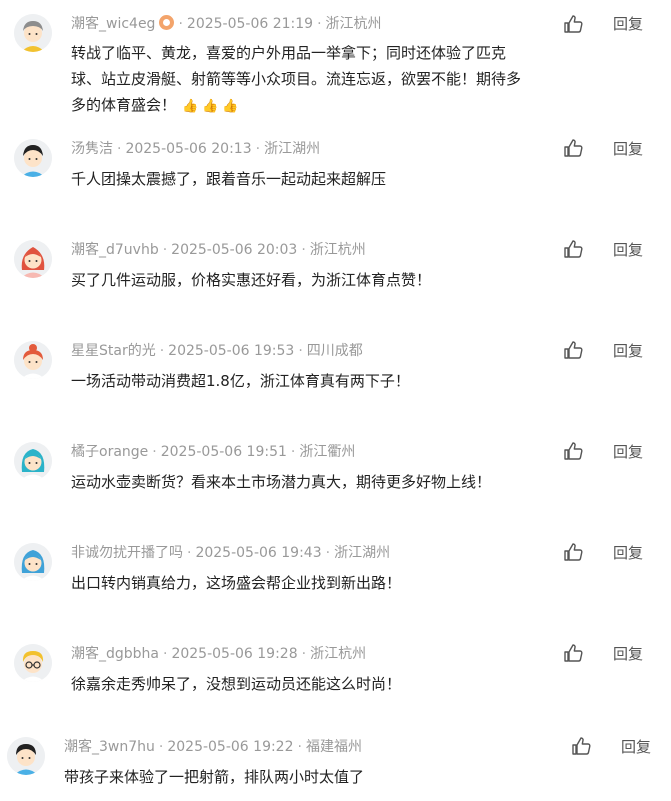 This screenshot has width=671, height=801. I want to click on comment-text: 一场活动带动消费超1.8亿，浙江体育真有两下子！, so click(240, 381).